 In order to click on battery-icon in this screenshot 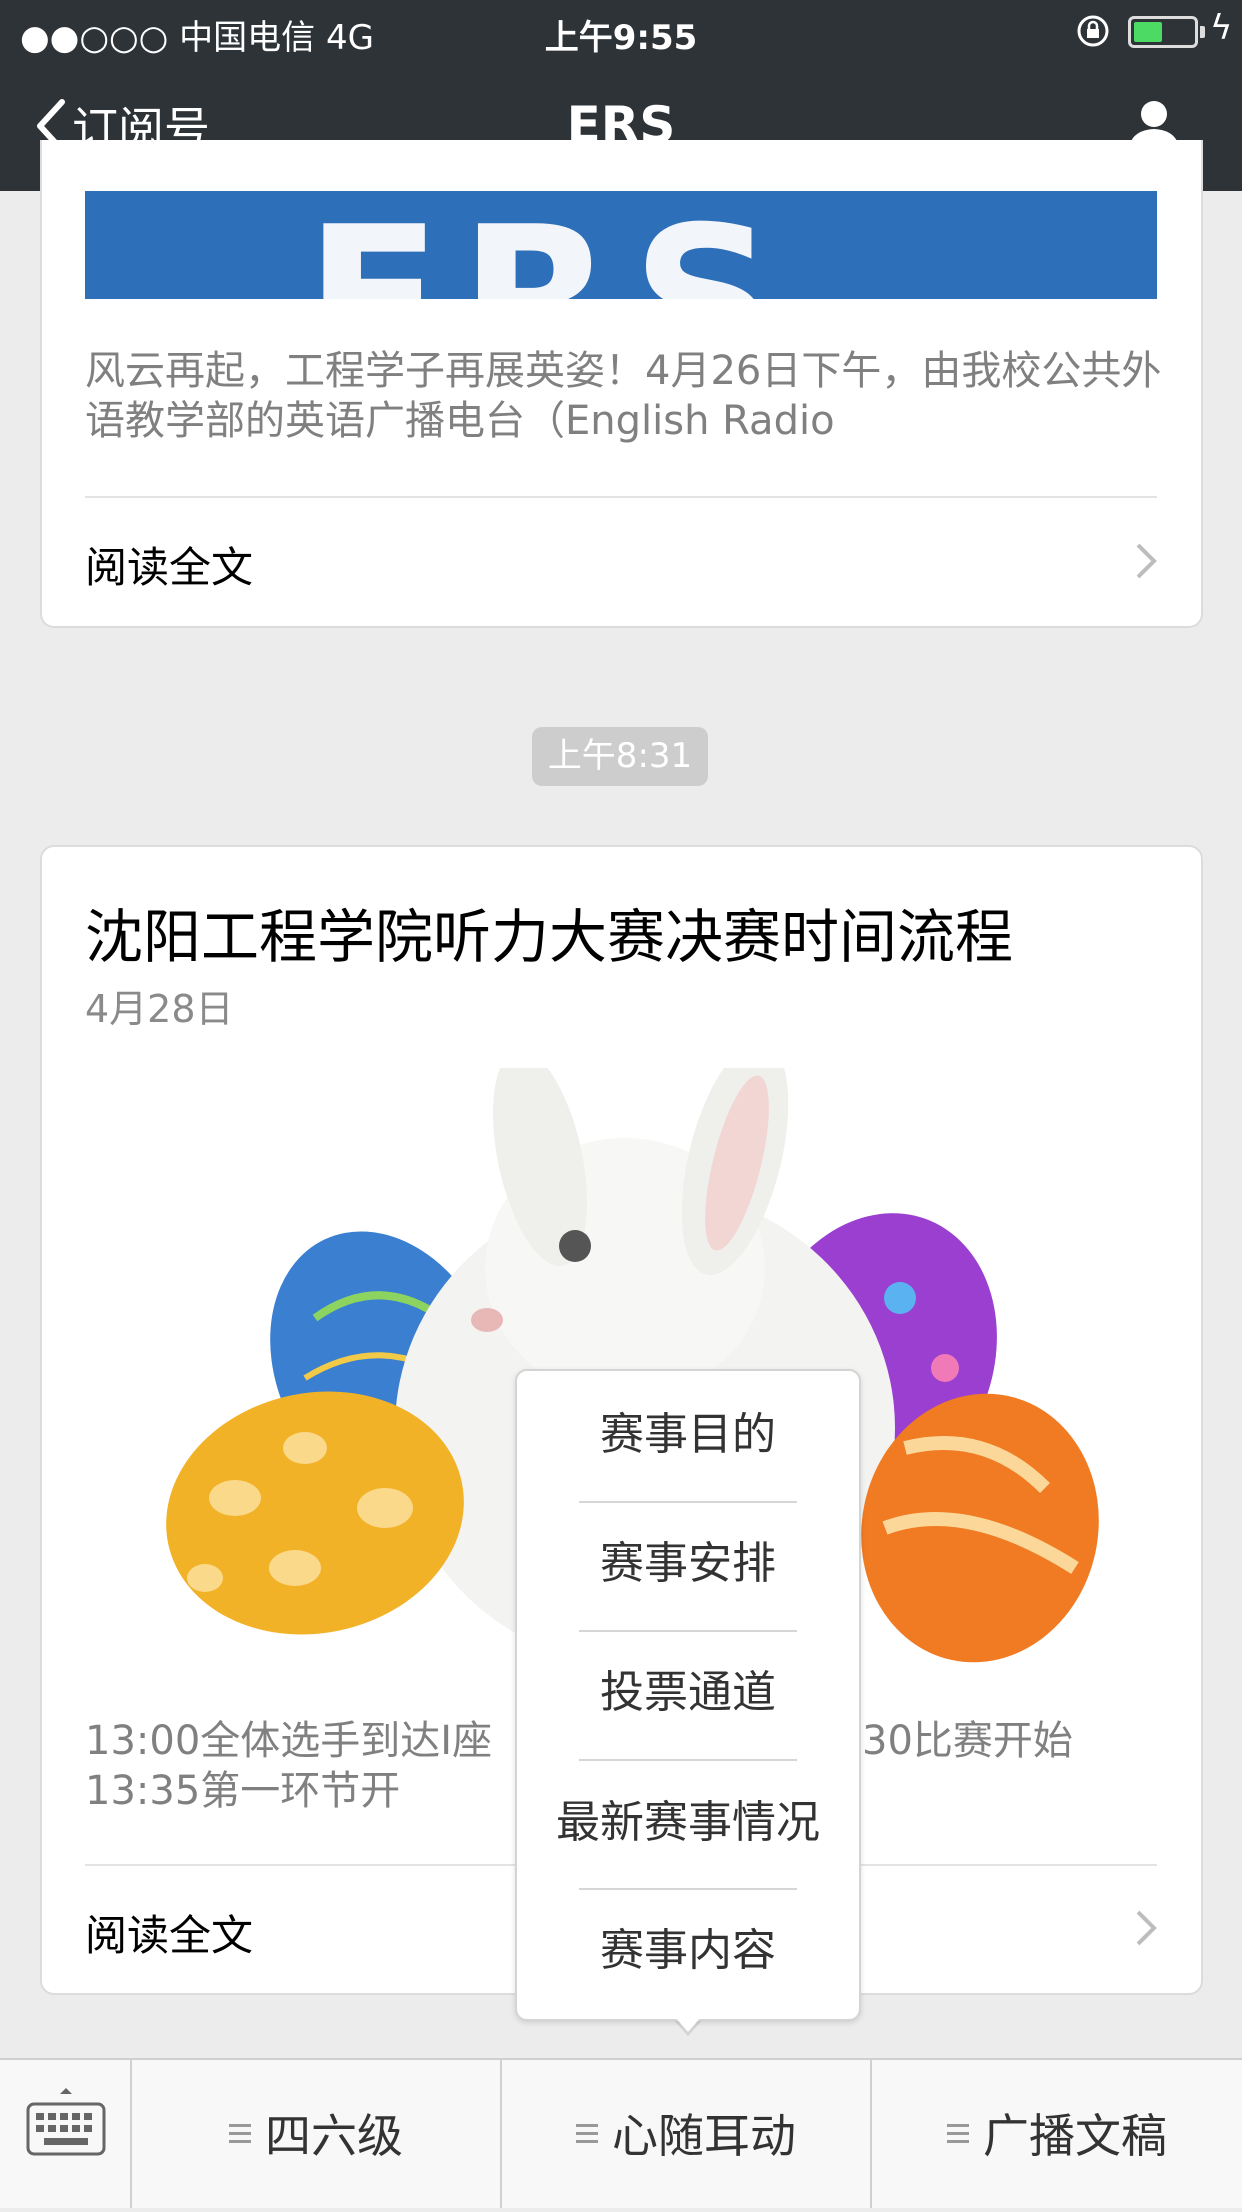, I will do `click(1163, 32)`.